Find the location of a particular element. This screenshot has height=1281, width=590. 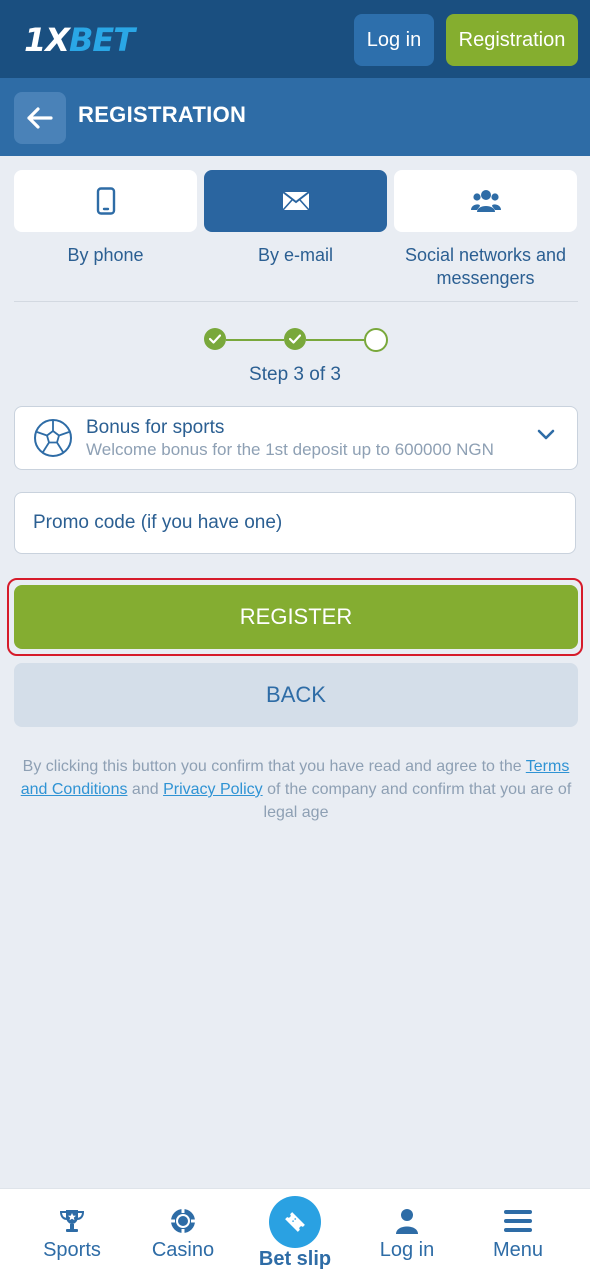

terms-text-middle: and is located at coordinates (145, 789).